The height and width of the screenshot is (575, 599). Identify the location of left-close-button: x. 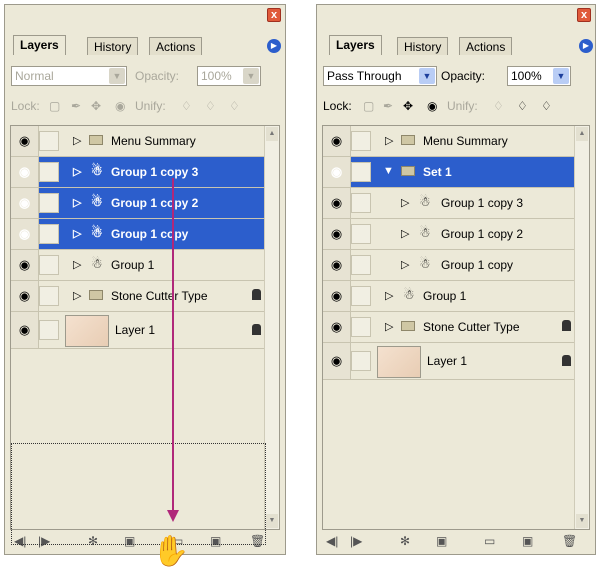
(274, 15).